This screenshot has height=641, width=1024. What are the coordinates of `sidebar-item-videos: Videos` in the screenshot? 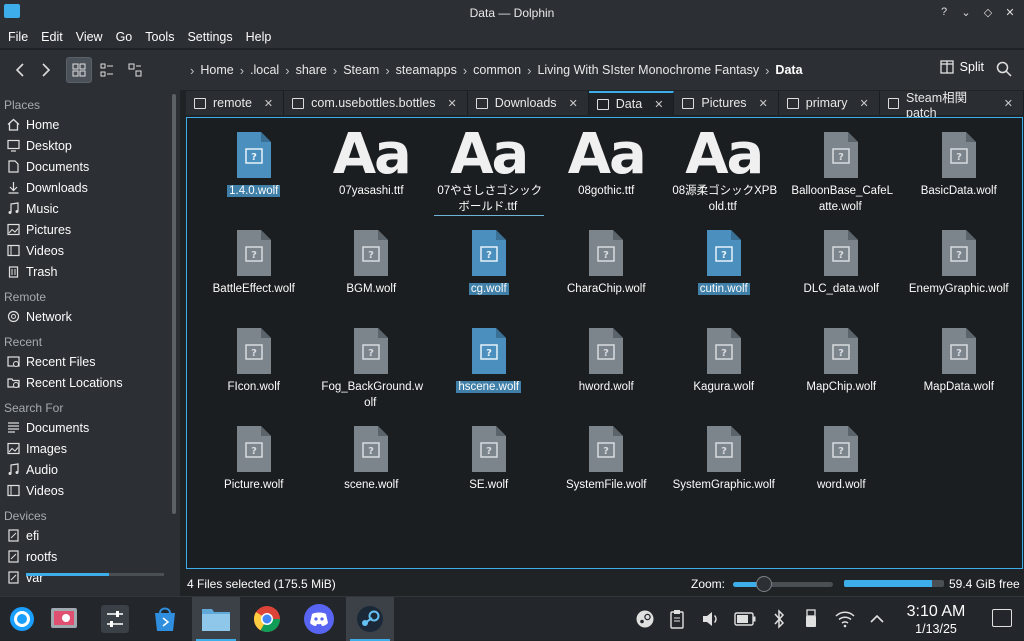 It's located at (90, 250).